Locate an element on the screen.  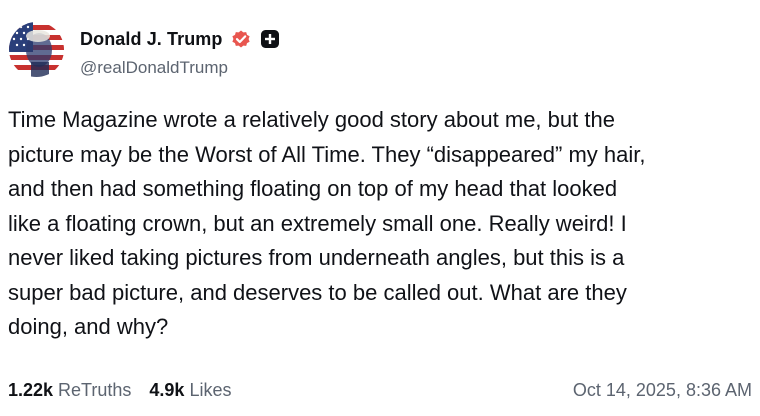
plus-badge-icon is located at coordinates (270, 39).